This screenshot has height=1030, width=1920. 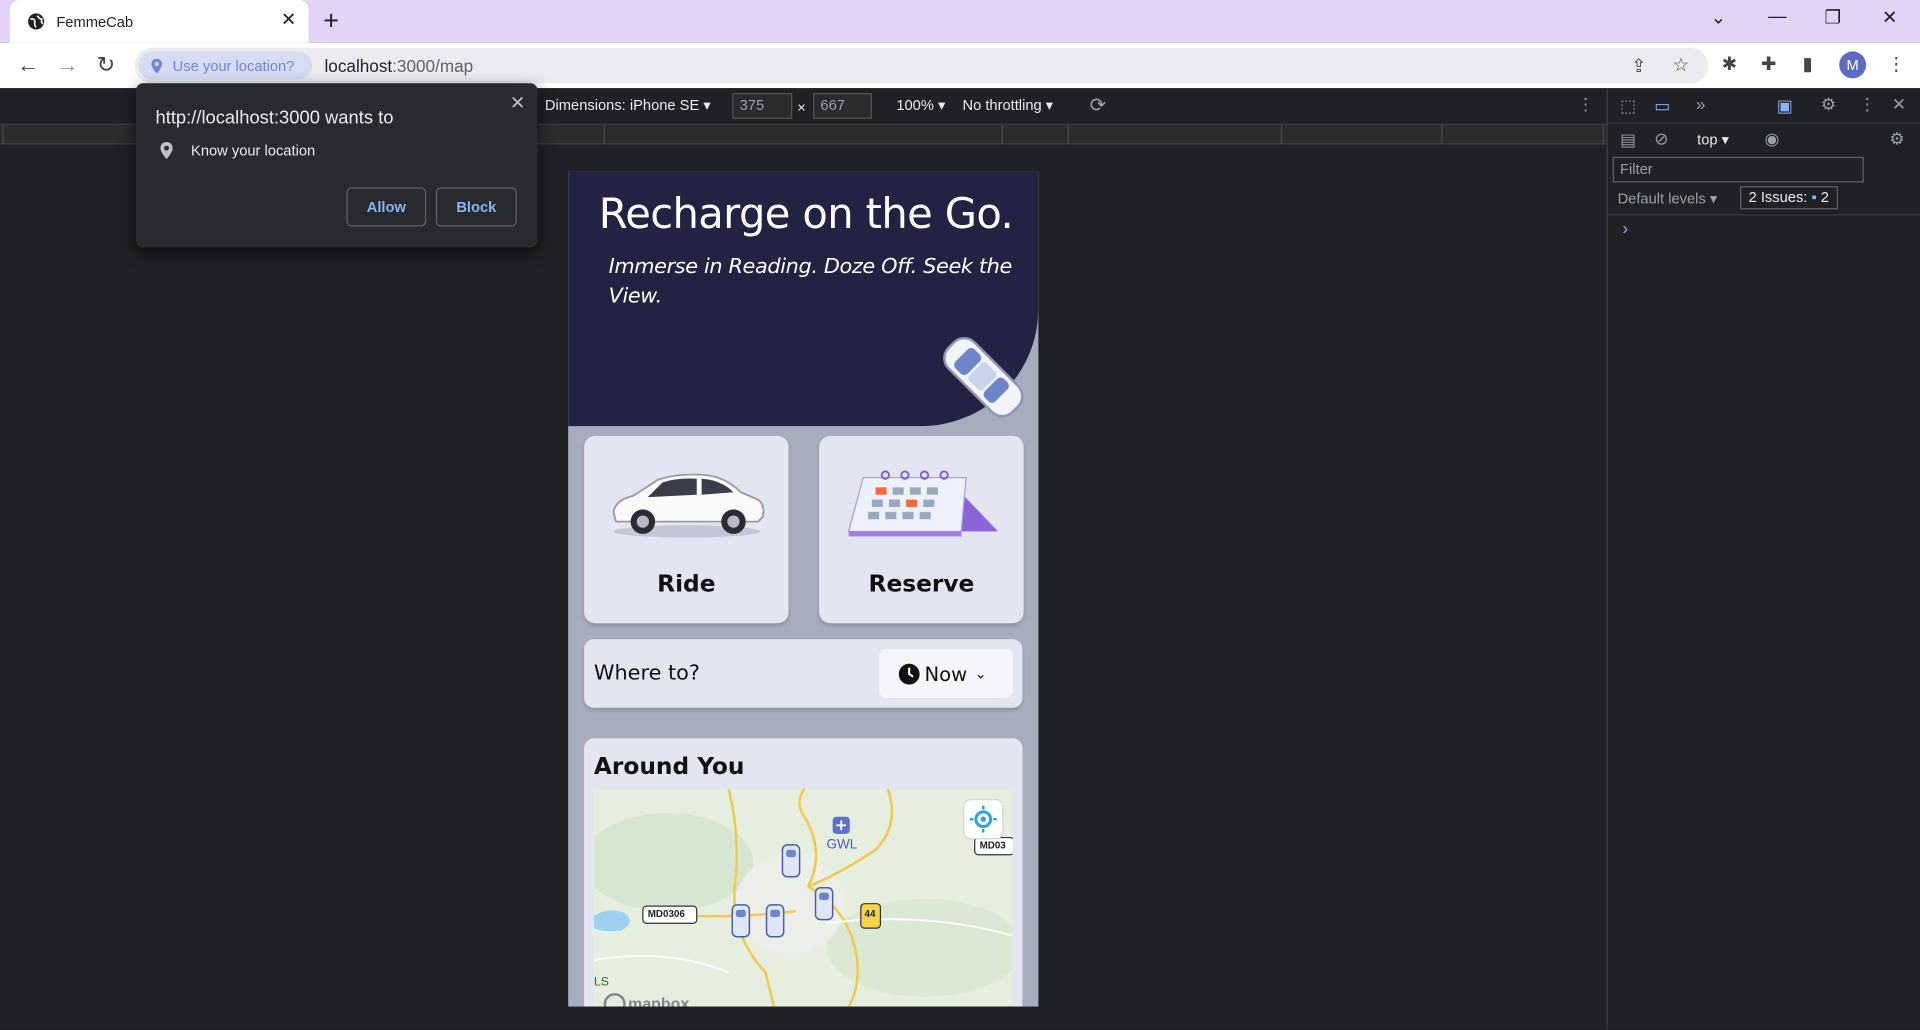 What do you see at coordinates (658, 1000) in the screenshot?
I see `mapbox-attribution: mapbox` at bounding box center [658, 1000].